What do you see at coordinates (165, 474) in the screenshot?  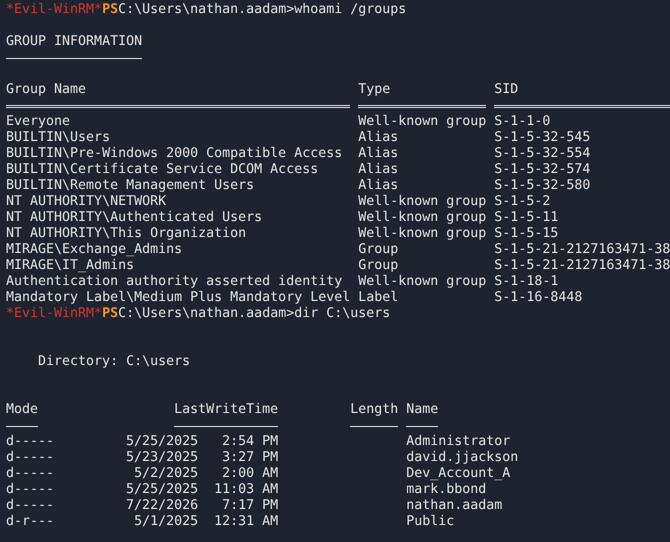 I see `table-cell-text: 5/2/2025` at bounding box center [165, 474].